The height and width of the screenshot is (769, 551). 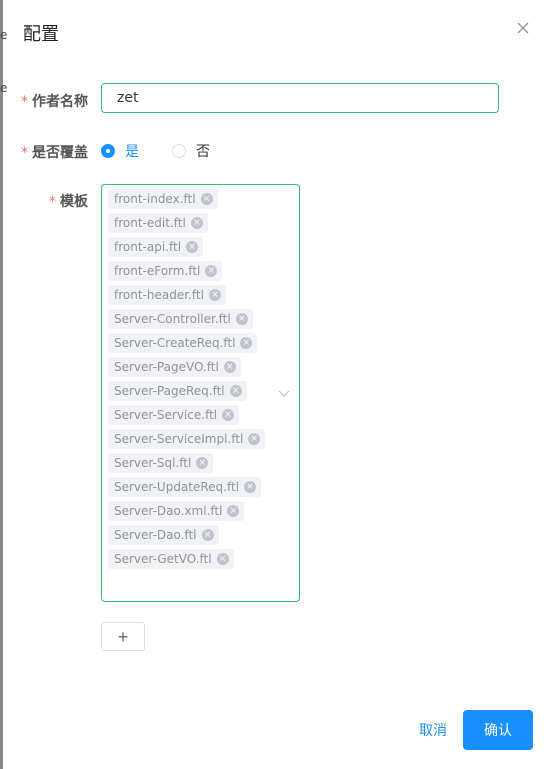 I want to click on template-tag: Server-ServiceImpl.ftl ×, so click(x=187, y=439).